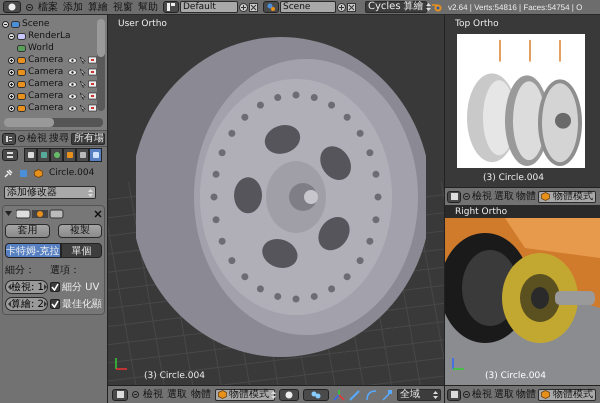 This screenshot has height=403, width=600. Describe the element at coordinates (56, 155) in the screenshot. I see `world-tab` at that location.